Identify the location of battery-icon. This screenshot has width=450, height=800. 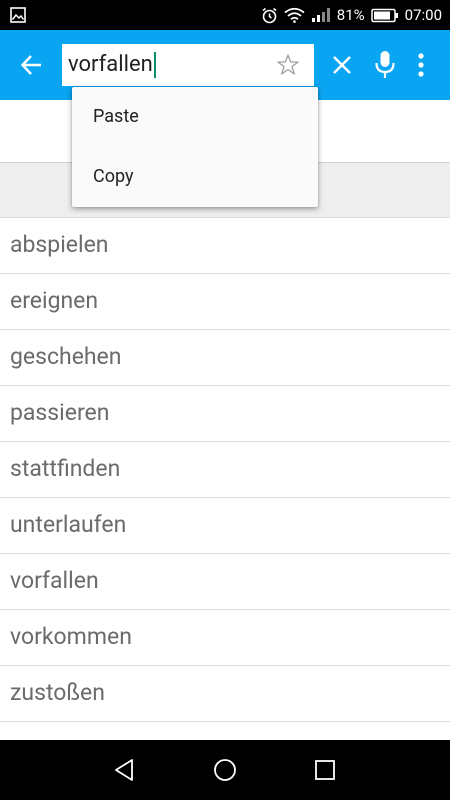
(384, 15).